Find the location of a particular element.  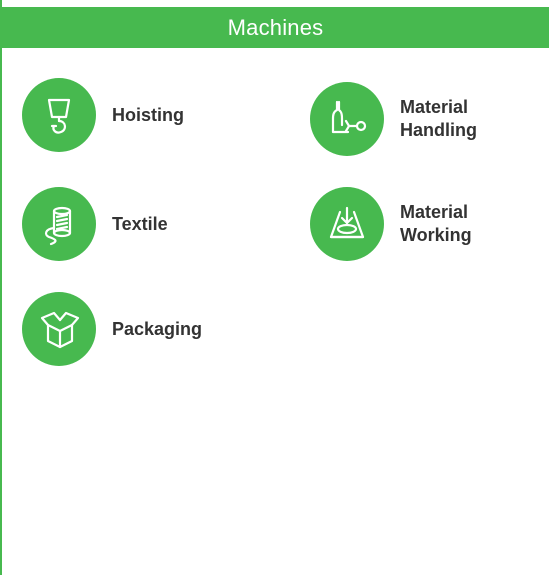

category-label: Material Working is located at coordinates (436, 223).